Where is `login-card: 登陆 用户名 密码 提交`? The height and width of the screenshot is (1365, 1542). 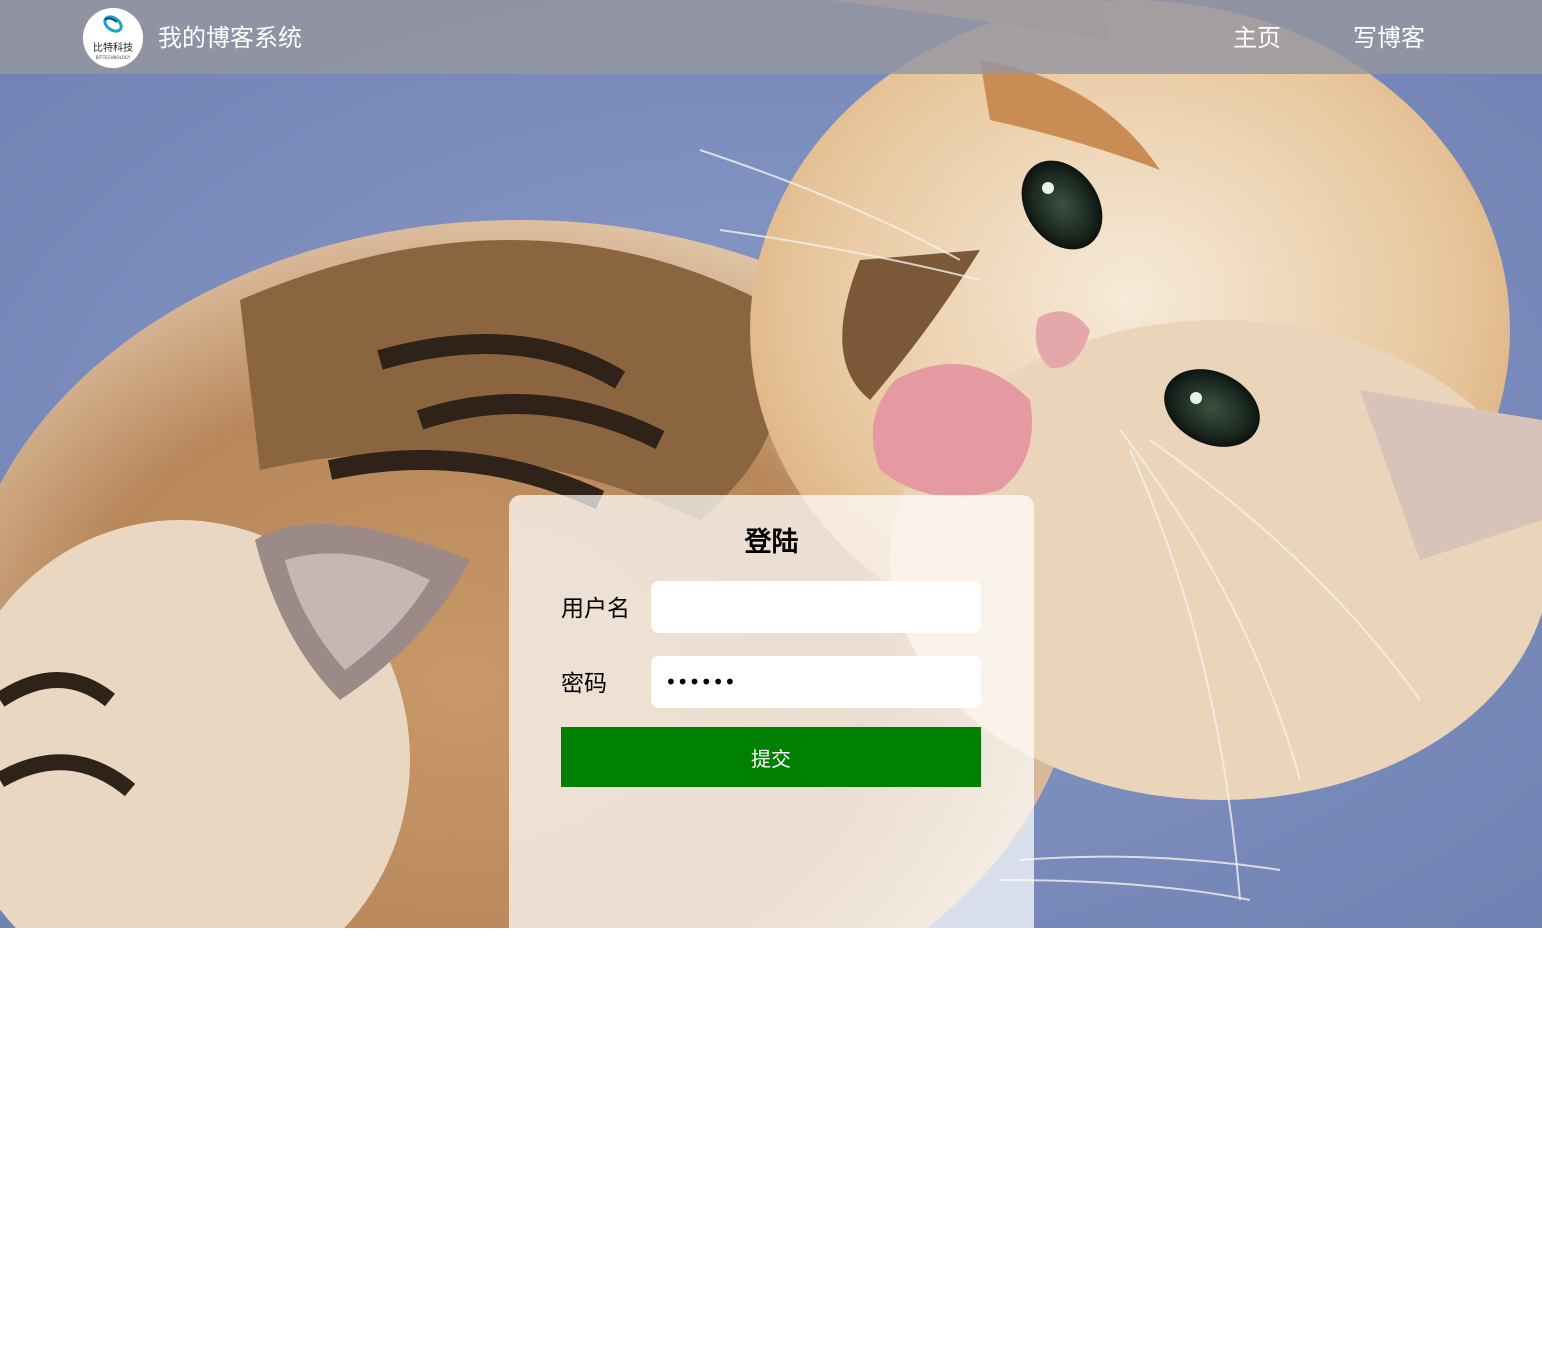
login-card: 登陆 用户名 密码 提交 is located at coordinates (771, 711).